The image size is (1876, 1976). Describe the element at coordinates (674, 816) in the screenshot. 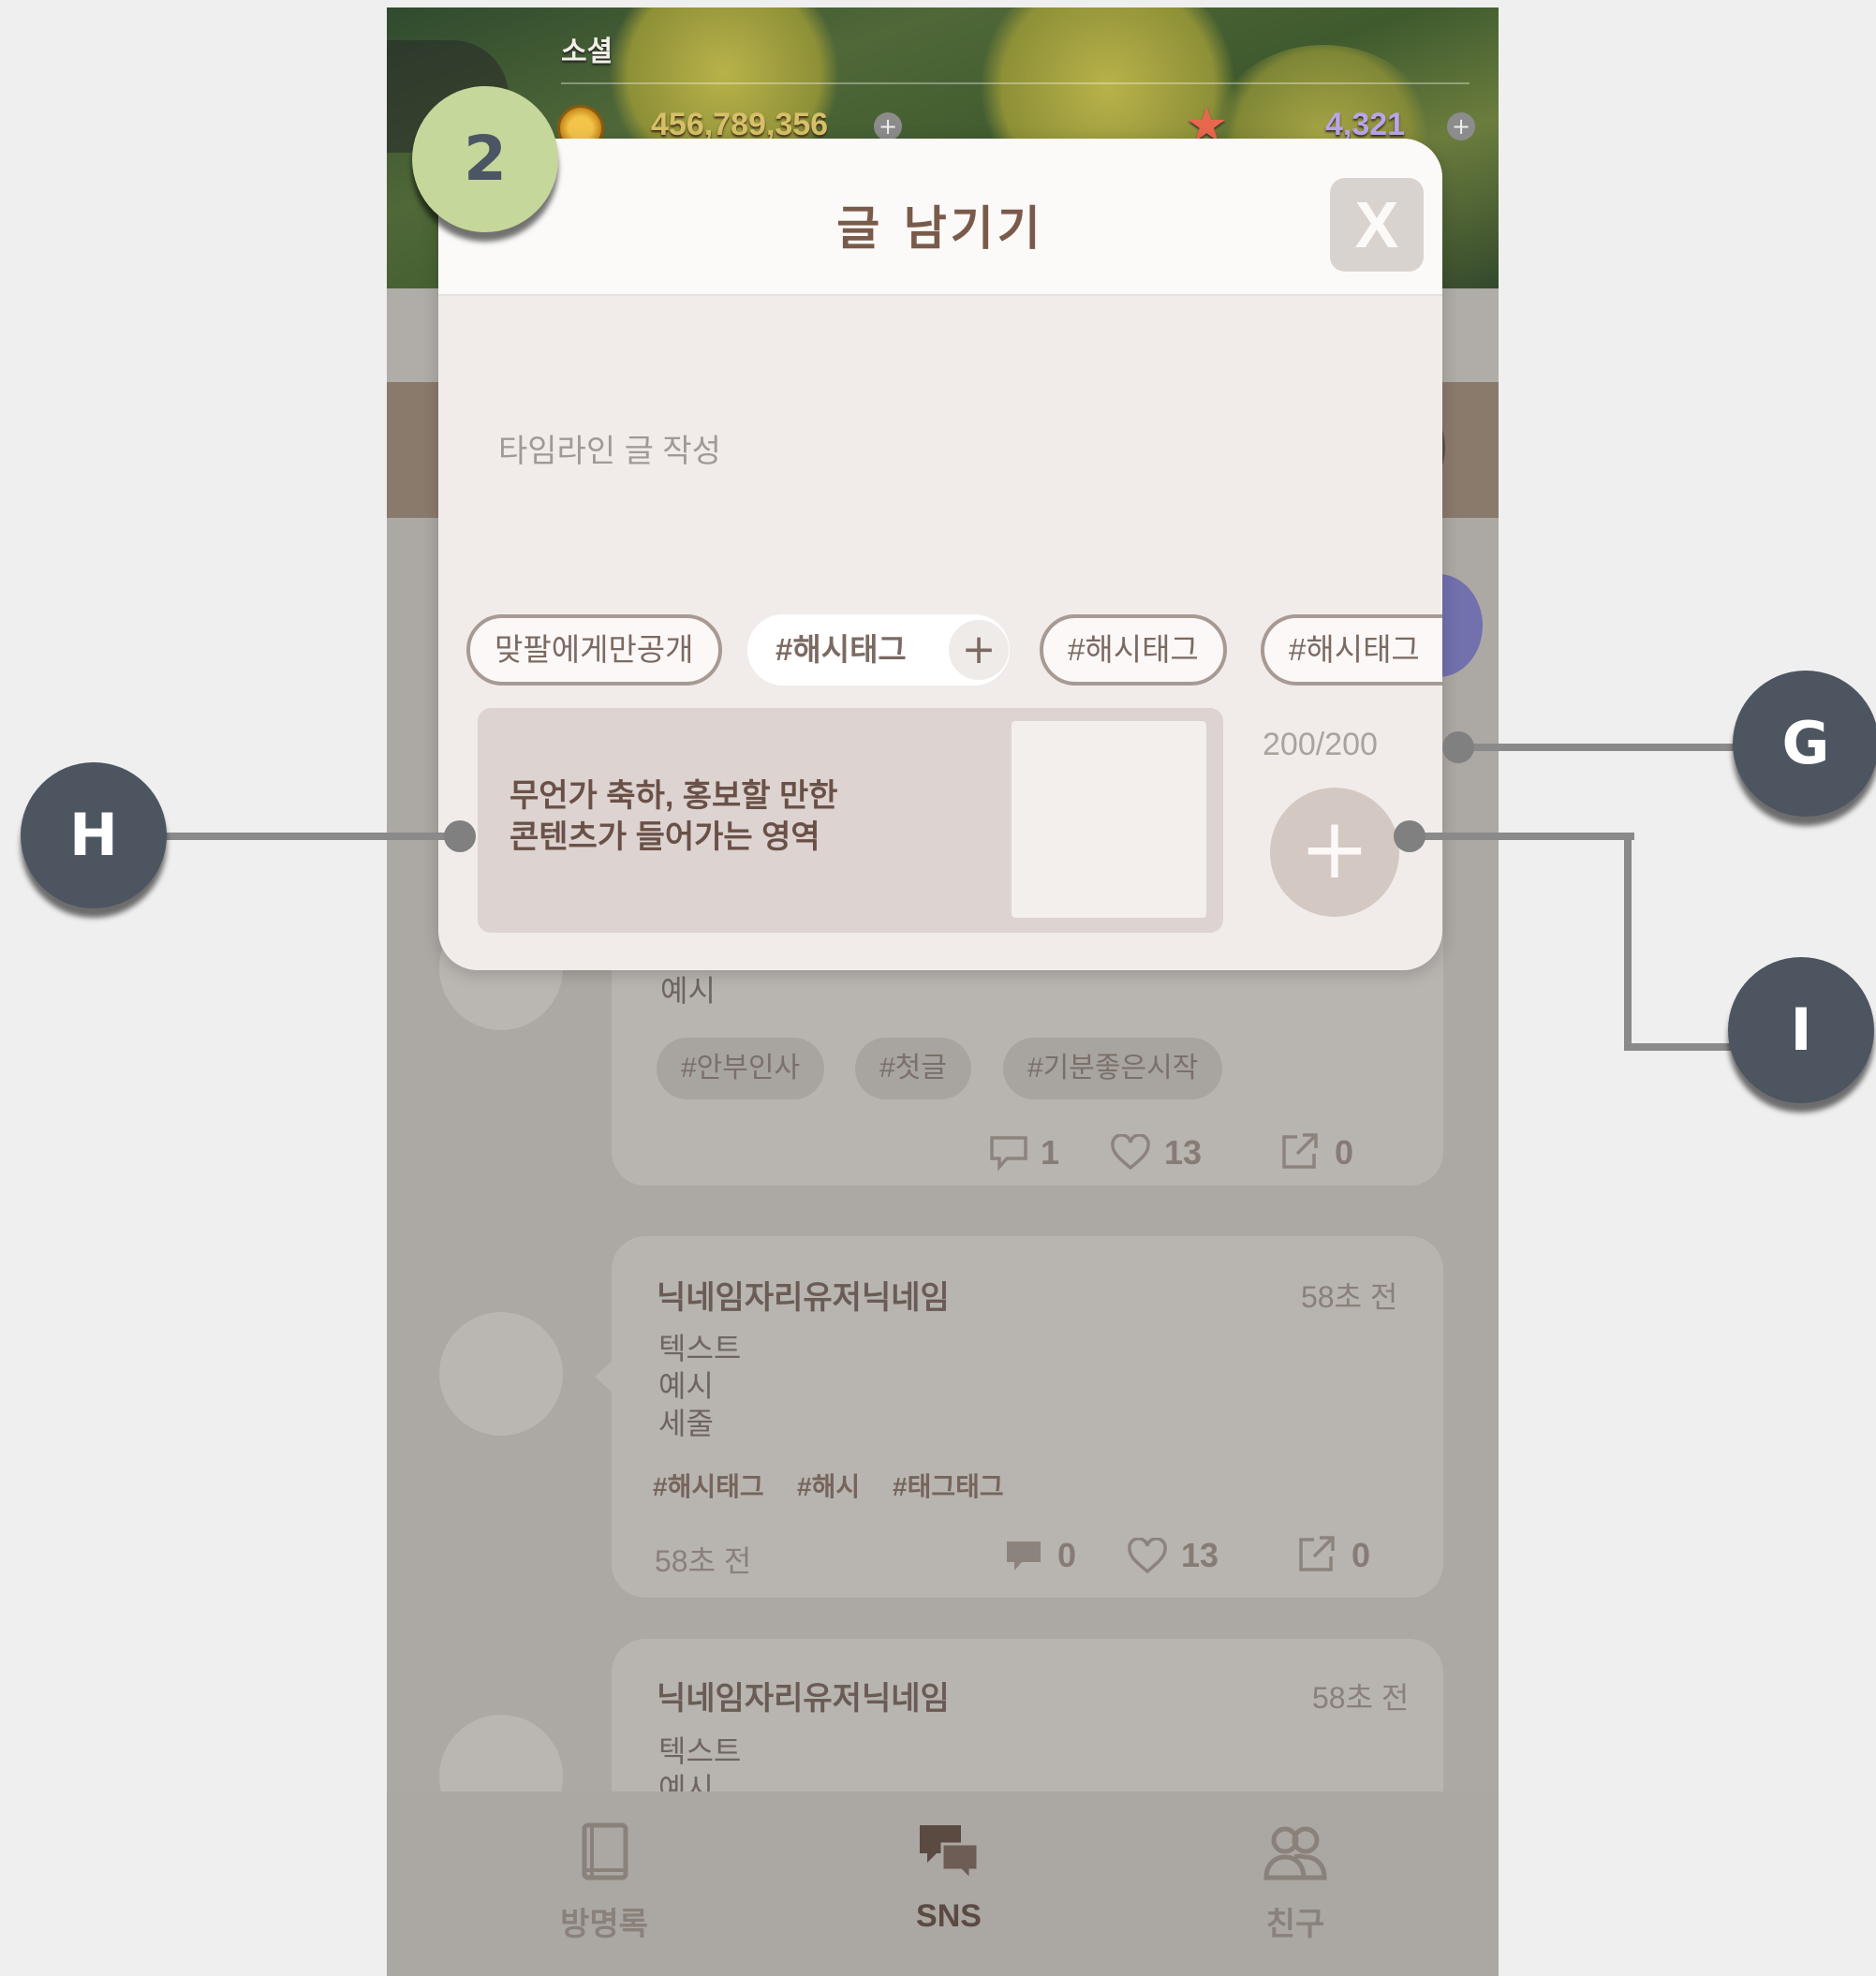

I see `promo-text: 무언가 축하, 홍보할 만한 콘텐츠가 들어가는 영역` at that location.